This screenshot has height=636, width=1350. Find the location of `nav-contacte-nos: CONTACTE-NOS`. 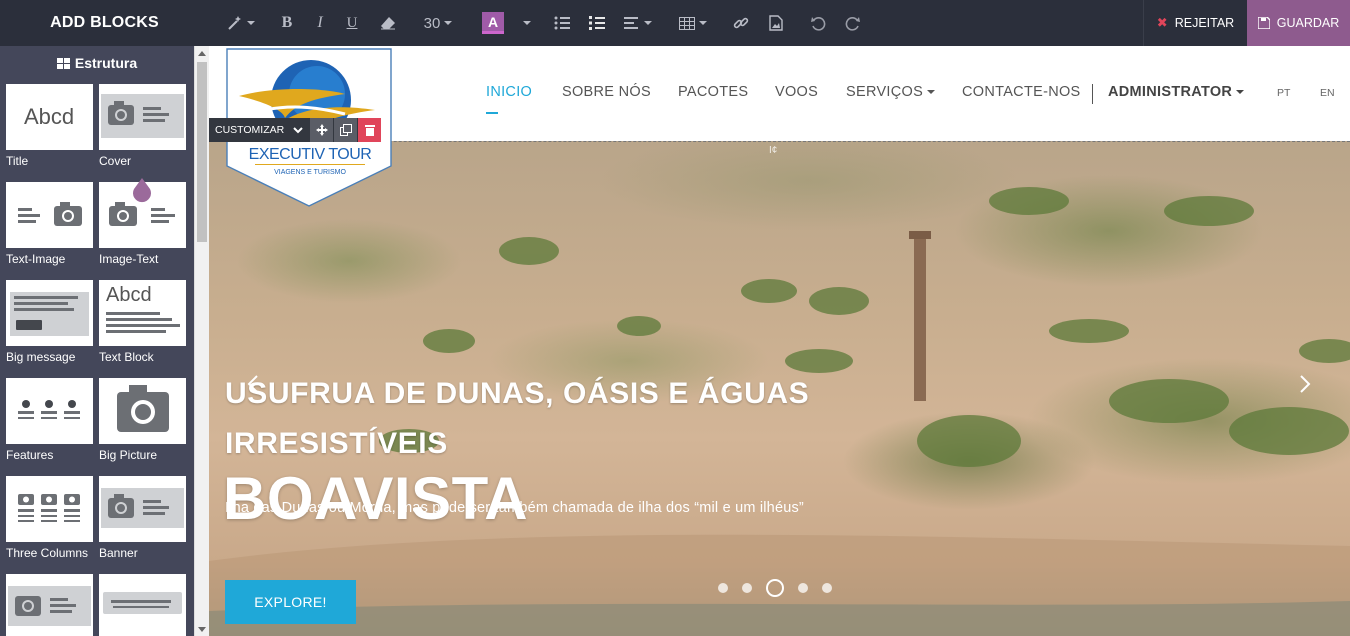

nav-contacte-nos: CONTACTE-NOS is located at coordinates (1021, 92).